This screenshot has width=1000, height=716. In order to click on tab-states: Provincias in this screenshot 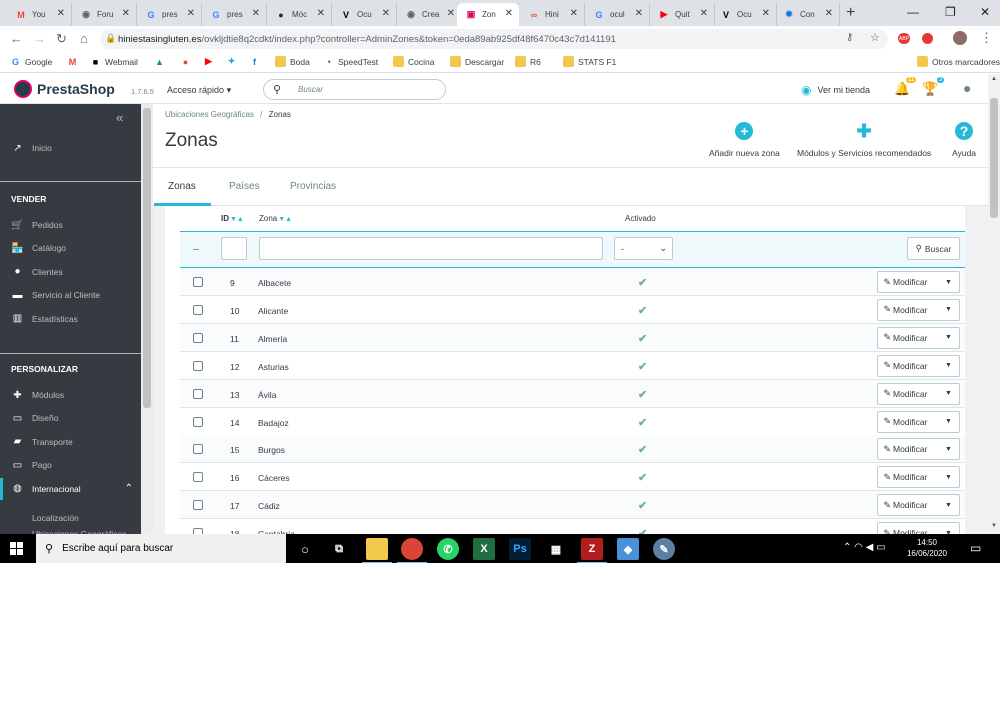, I will do `click(313, 186)`.